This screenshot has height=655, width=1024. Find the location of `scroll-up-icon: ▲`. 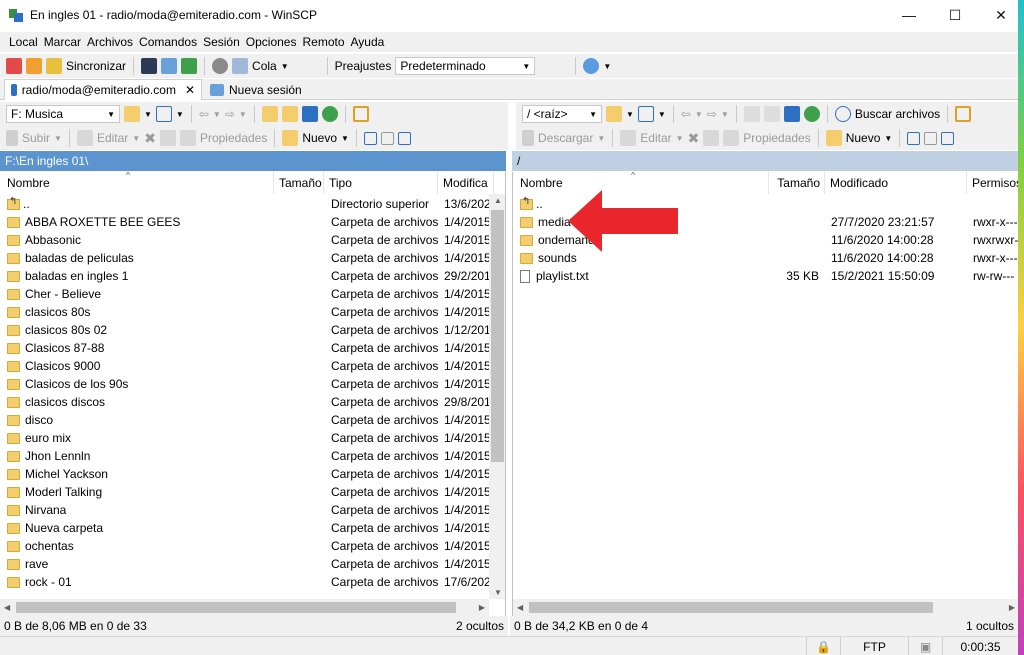

scroll-up-icon: ▲ is located at coordinates (498, 200).